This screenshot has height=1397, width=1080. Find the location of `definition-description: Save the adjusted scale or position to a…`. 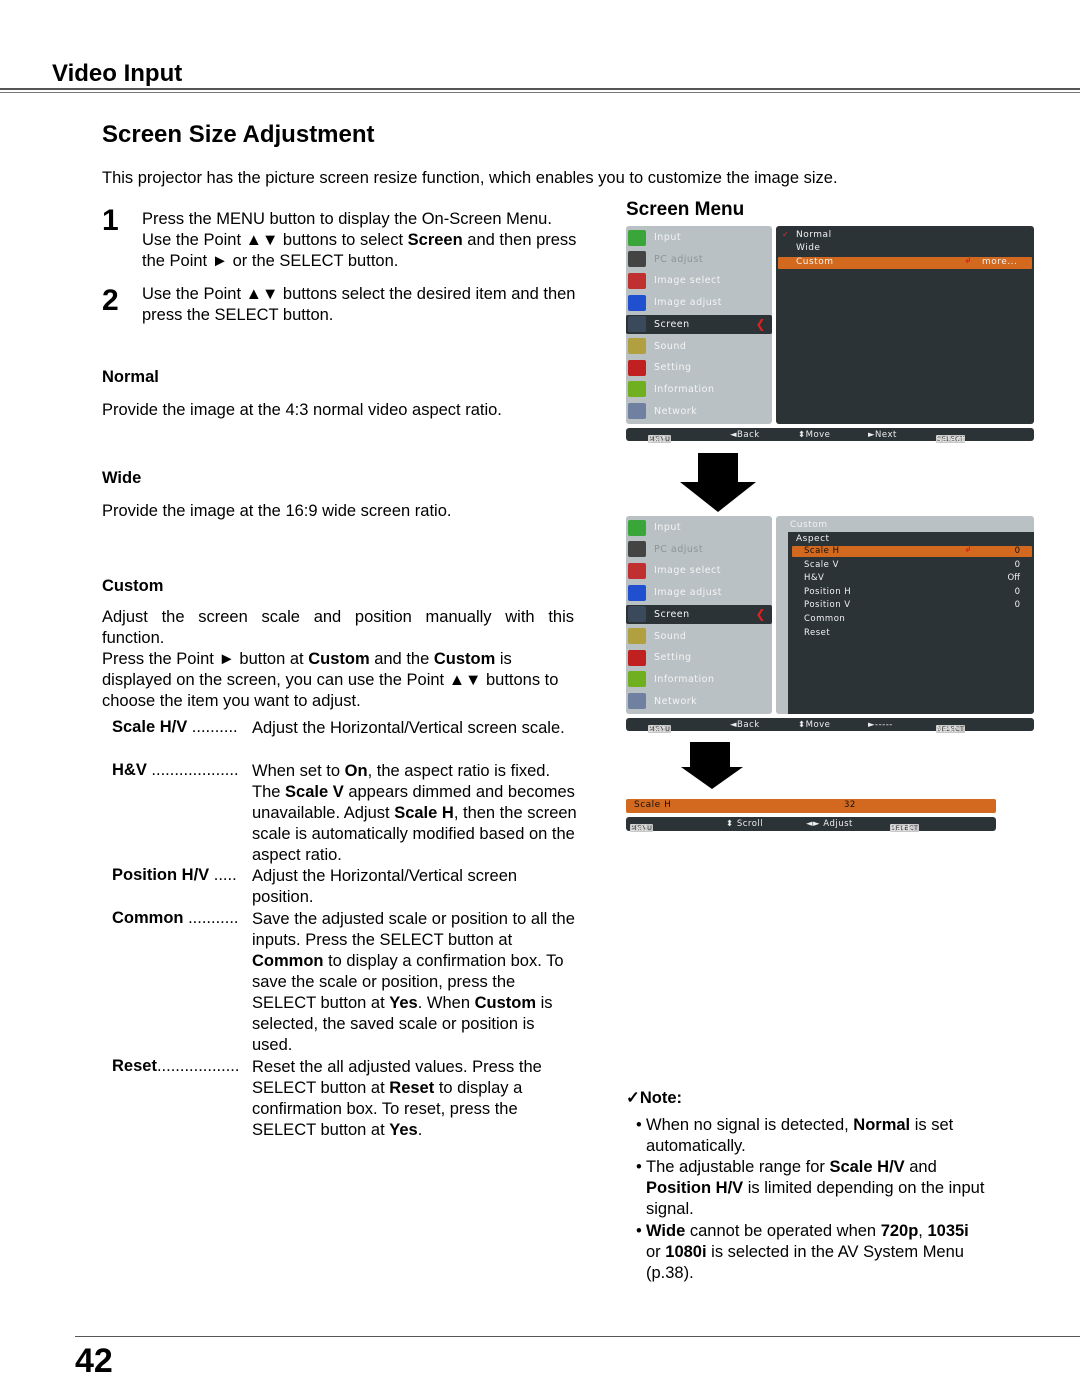

definition-description: Save the adjusted scale or position to a… is located at coordinates (413, 982).